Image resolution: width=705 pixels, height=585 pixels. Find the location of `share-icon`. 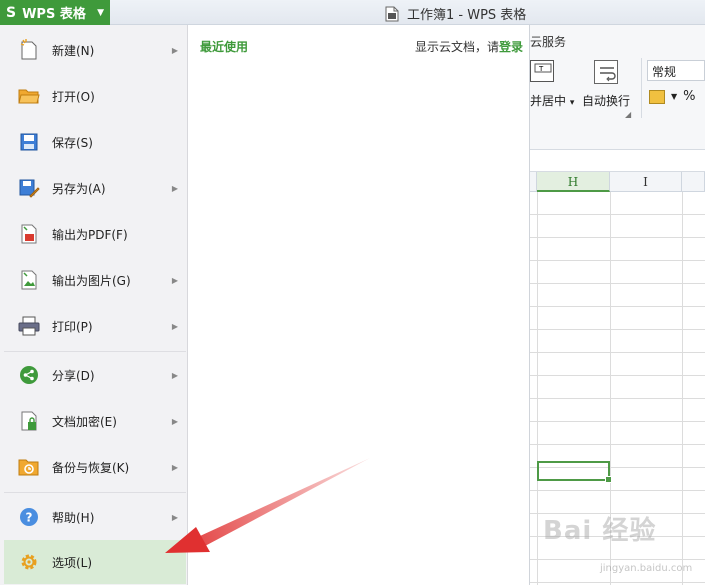

share-icon is located at coordinates (29, 375).